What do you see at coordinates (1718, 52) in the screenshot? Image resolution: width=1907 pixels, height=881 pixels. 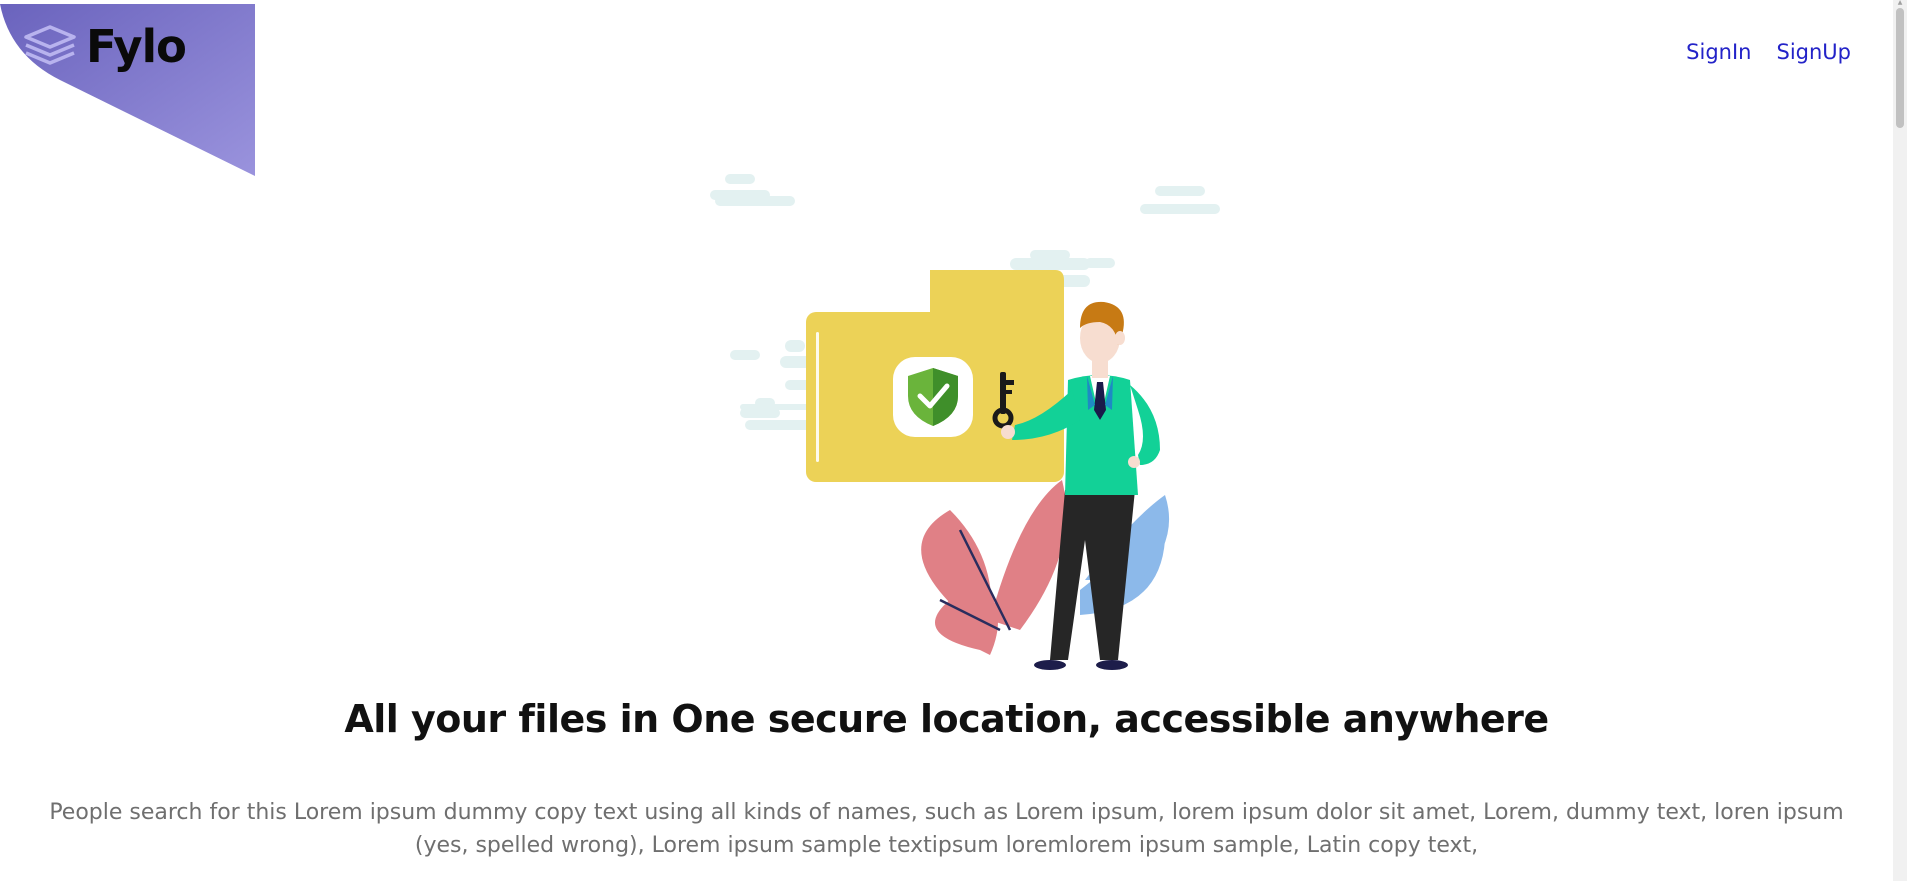 I see `signin-link: SignIn` at bounding box center [1718, 52].